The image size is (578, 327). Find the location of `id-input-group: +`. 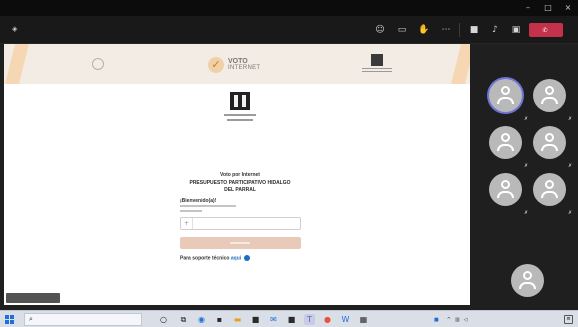

id-input-group: + is located at coordinates (240, 223).